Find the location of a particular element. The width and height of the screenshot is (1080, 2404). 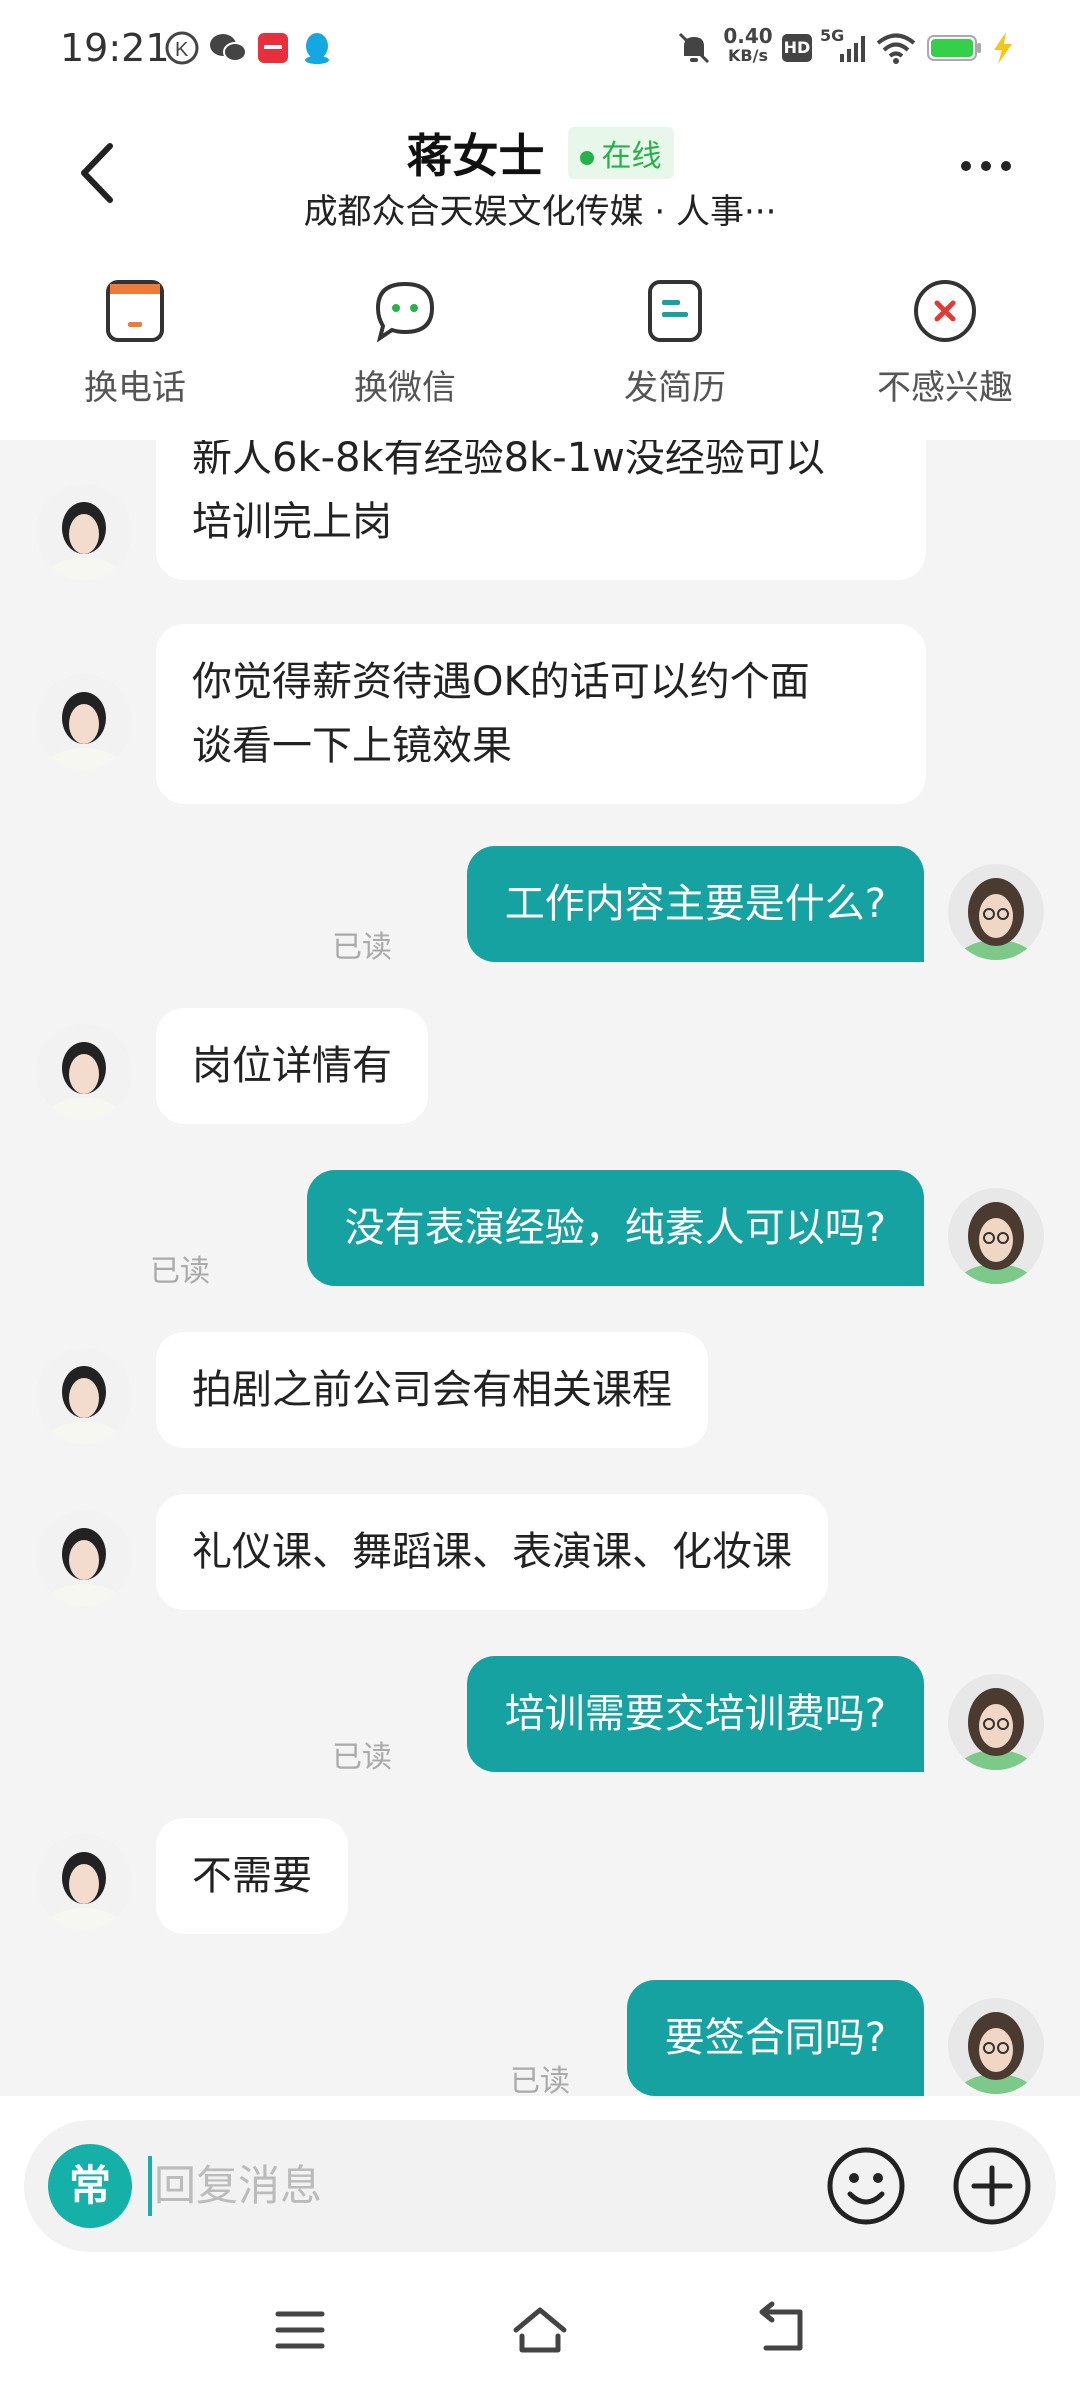

action-bar: 换电话 换微信 发简历 不感兴趣 is located at coordinates (540, 348).